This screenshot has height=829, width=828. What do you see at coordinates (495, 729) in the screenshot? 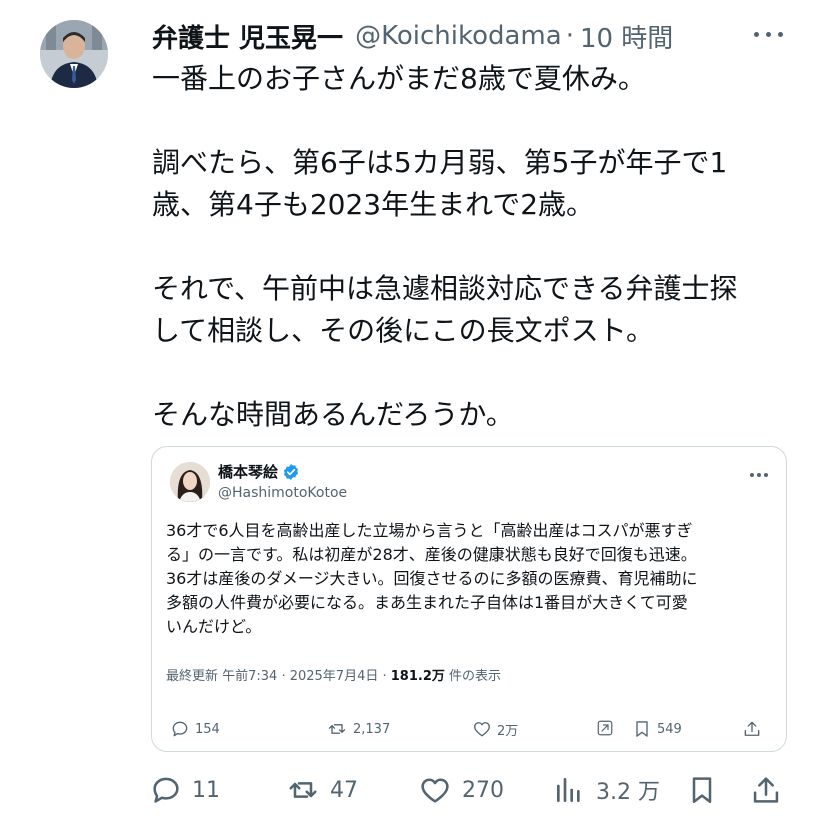
I see `quoted-like-button: 2万` at bounding box center [495, 729].